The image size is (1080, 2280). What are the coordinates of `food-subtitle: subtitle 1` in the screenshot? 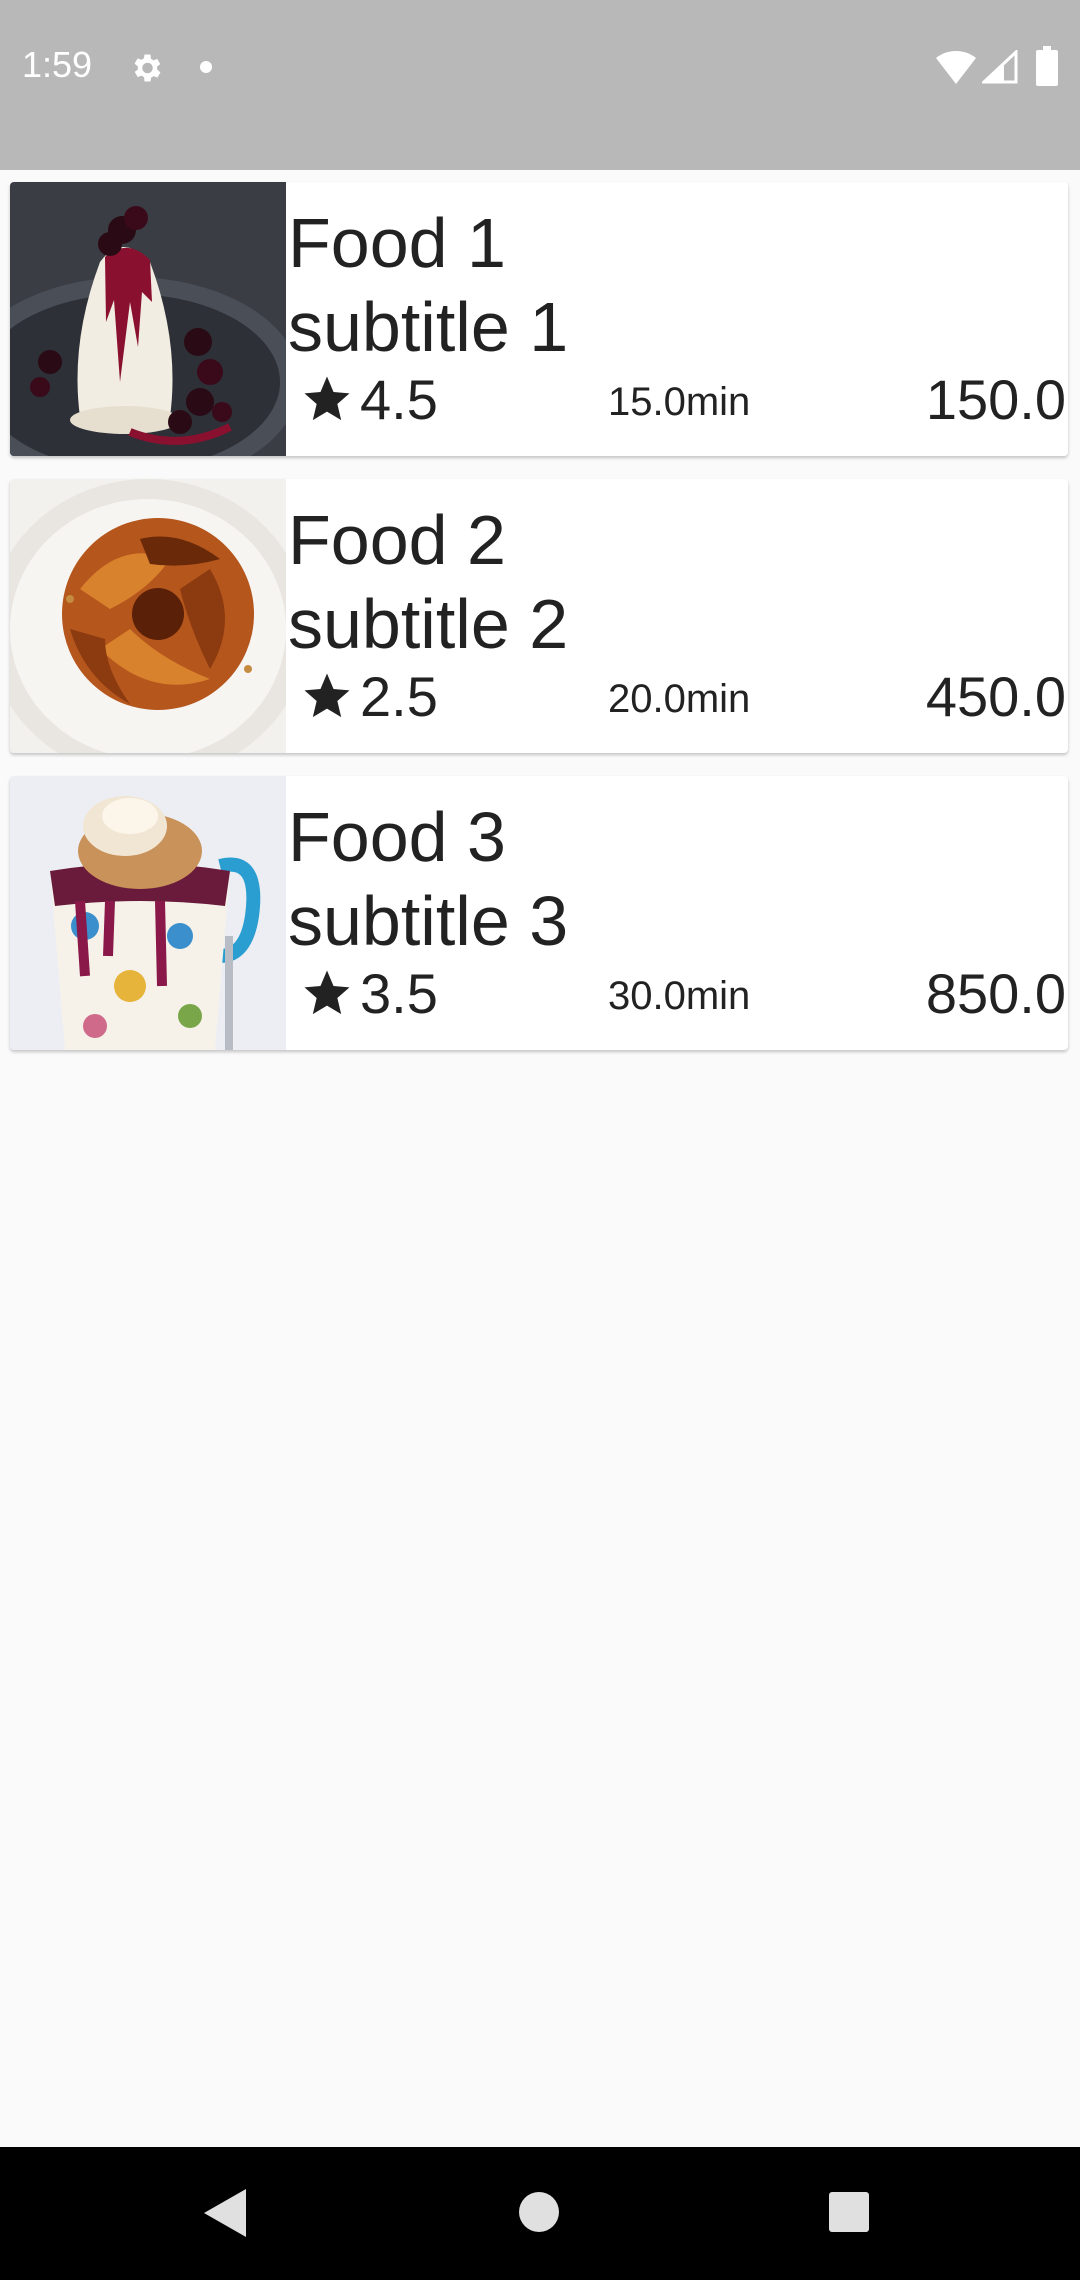 It's located at (428, 327).